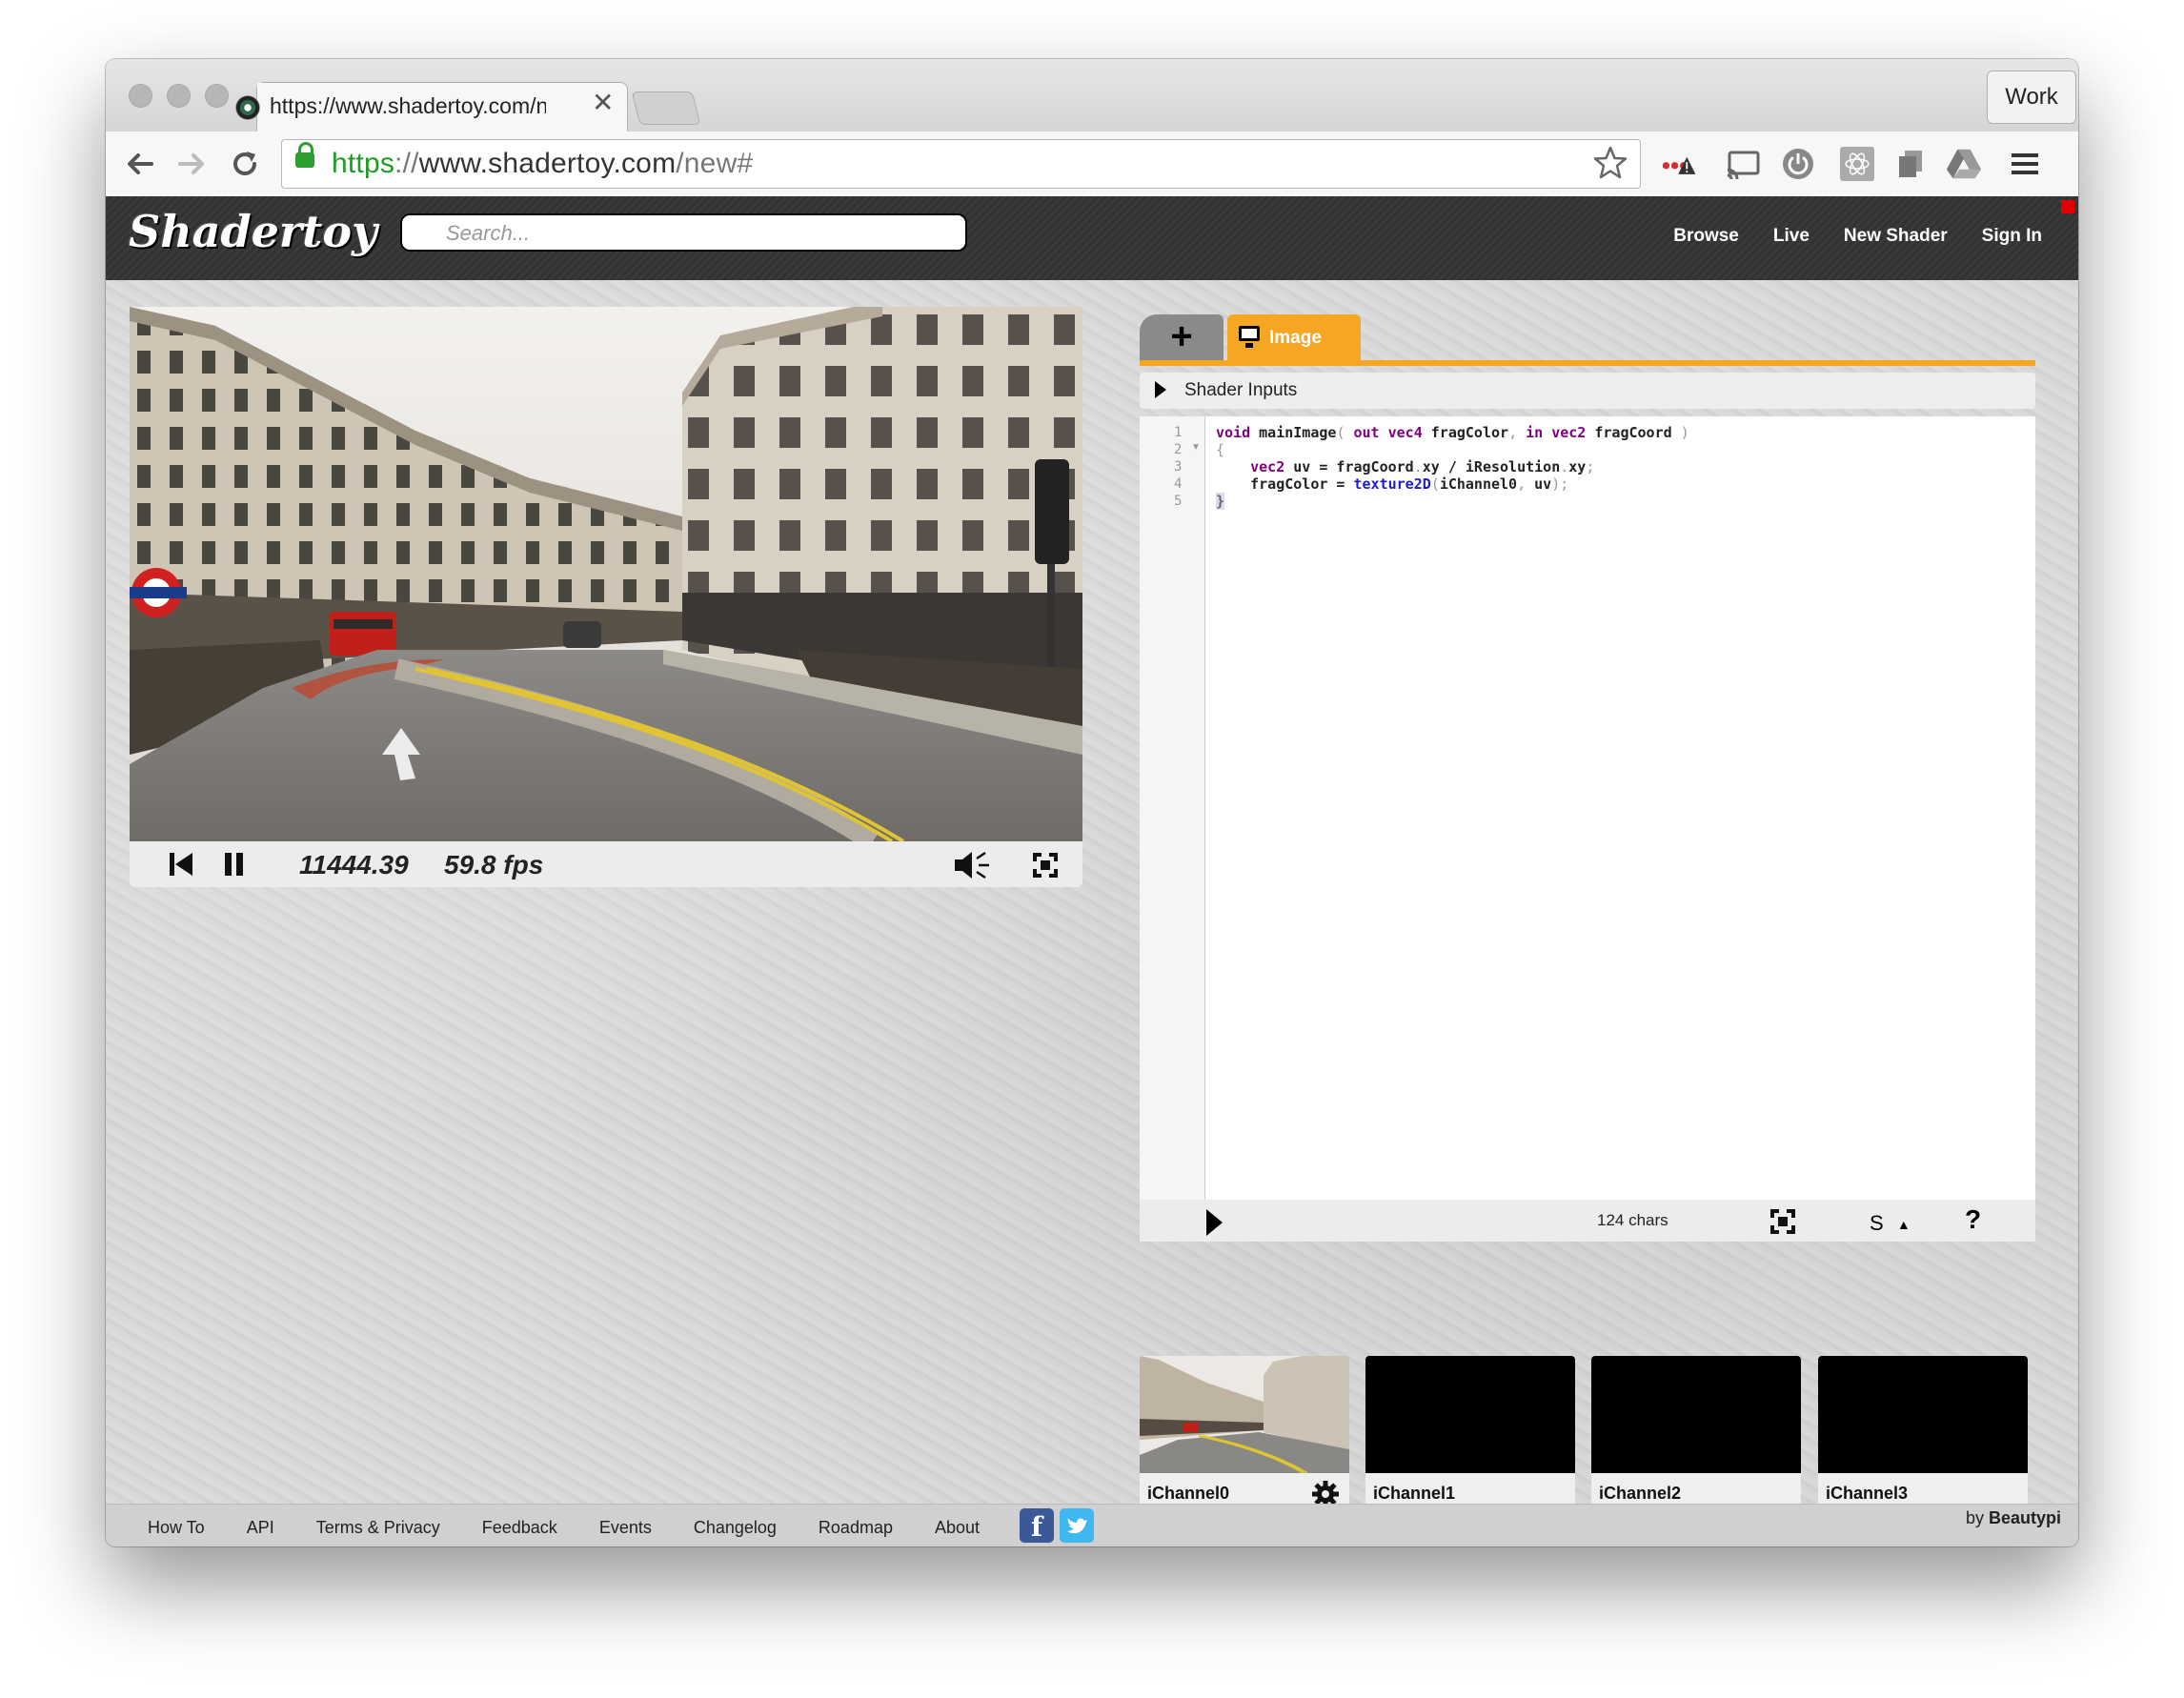 This screenshot has height=1698, width=2184. I want to click on nav-sign-in: Sign In, so click(2012, 236).